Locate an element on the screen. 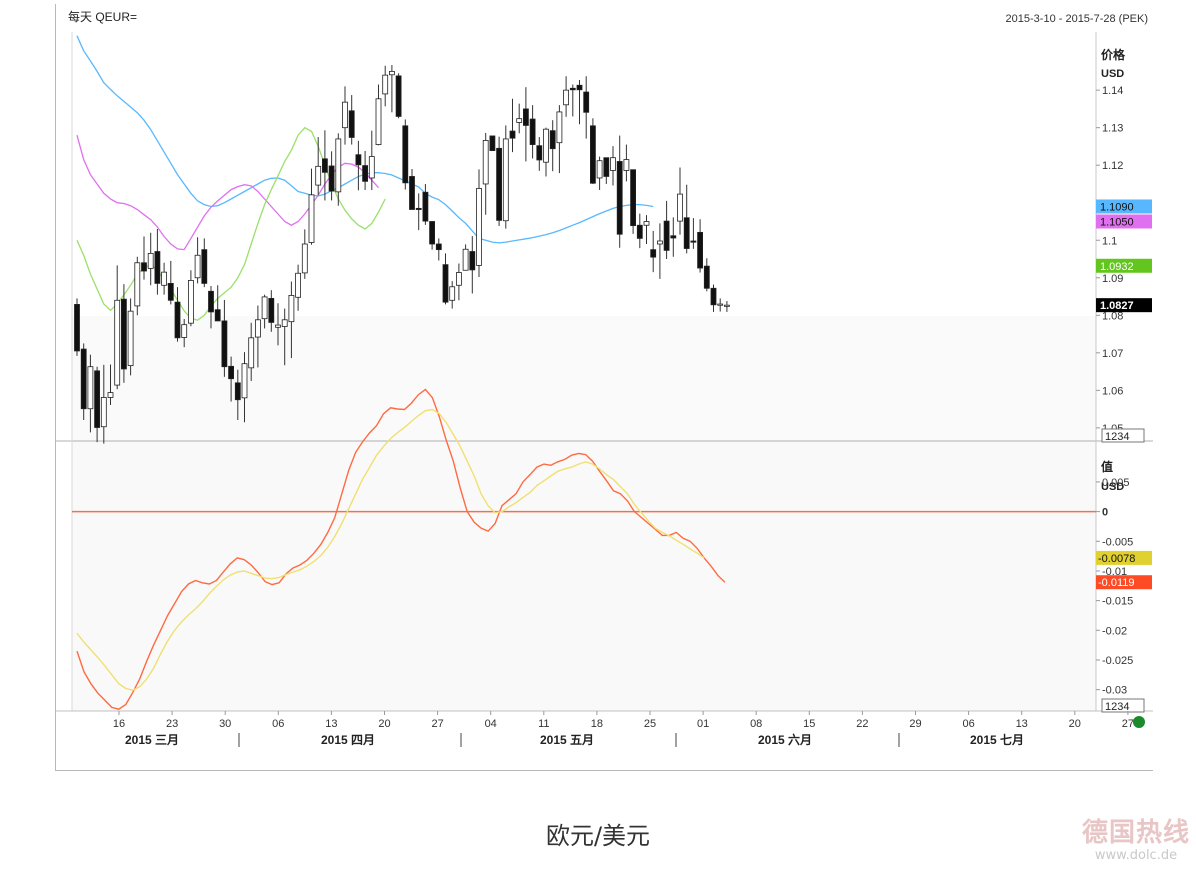 This screenshot has height=872, width=1196. price-tick-label: 1.07 is located at coordinates (1112, 354).